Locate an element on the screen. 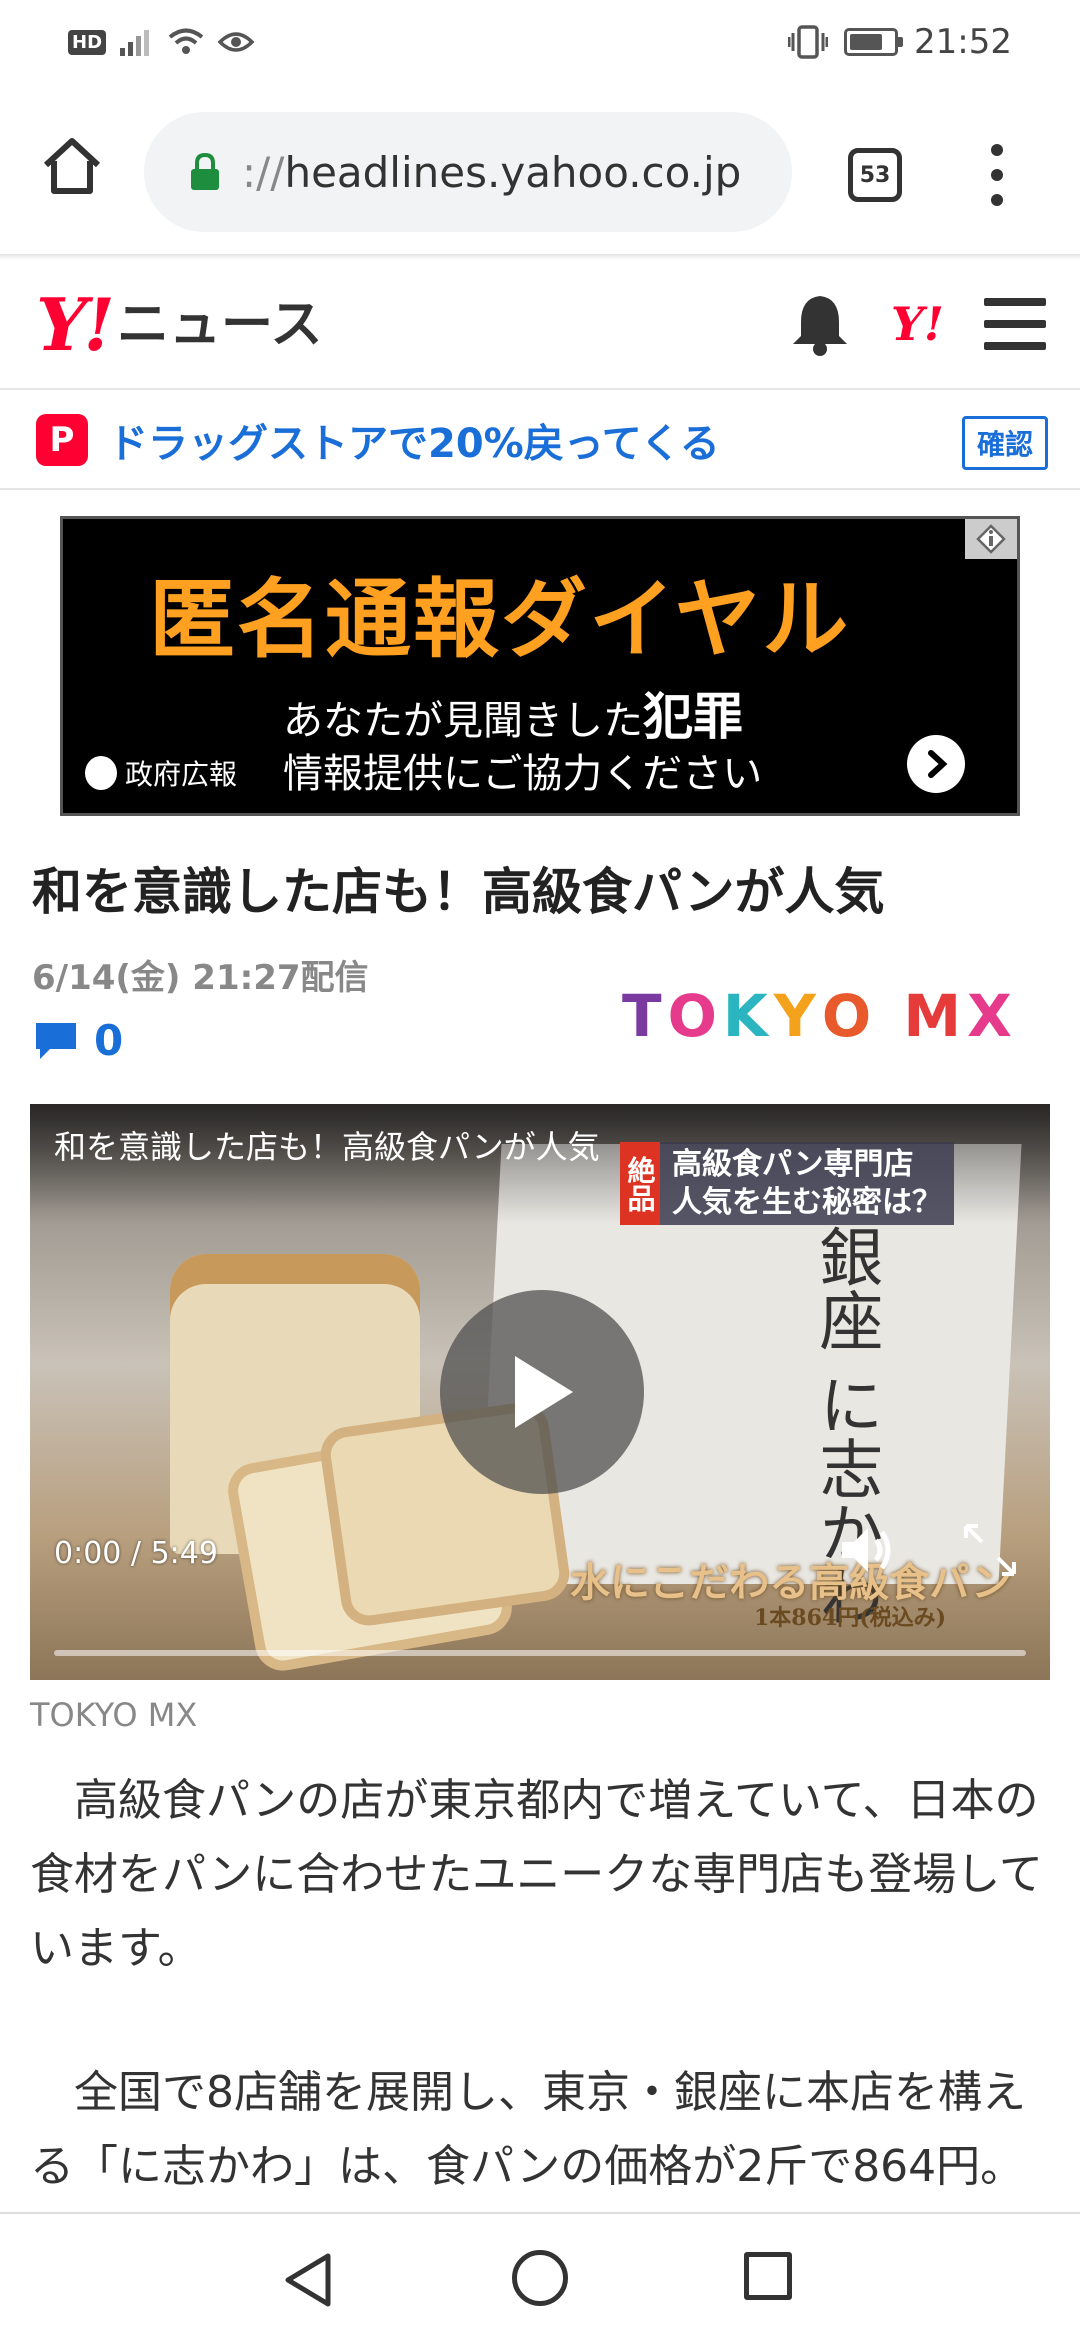 Image resolution: width=1080 pixels, height=2340 pixels. government-logo-icon is located at coordinates (101, 773).